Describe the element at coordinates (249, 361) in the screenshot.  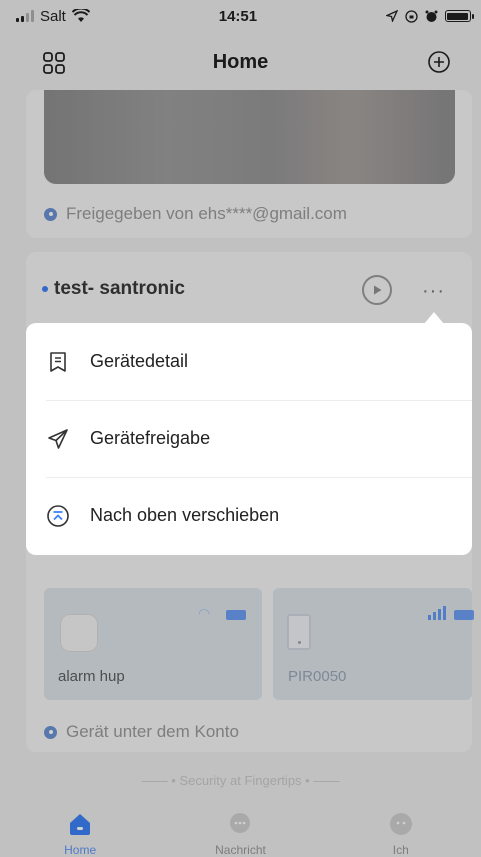
I see `menu-item-device-detail: Gerätedetail` at that location.